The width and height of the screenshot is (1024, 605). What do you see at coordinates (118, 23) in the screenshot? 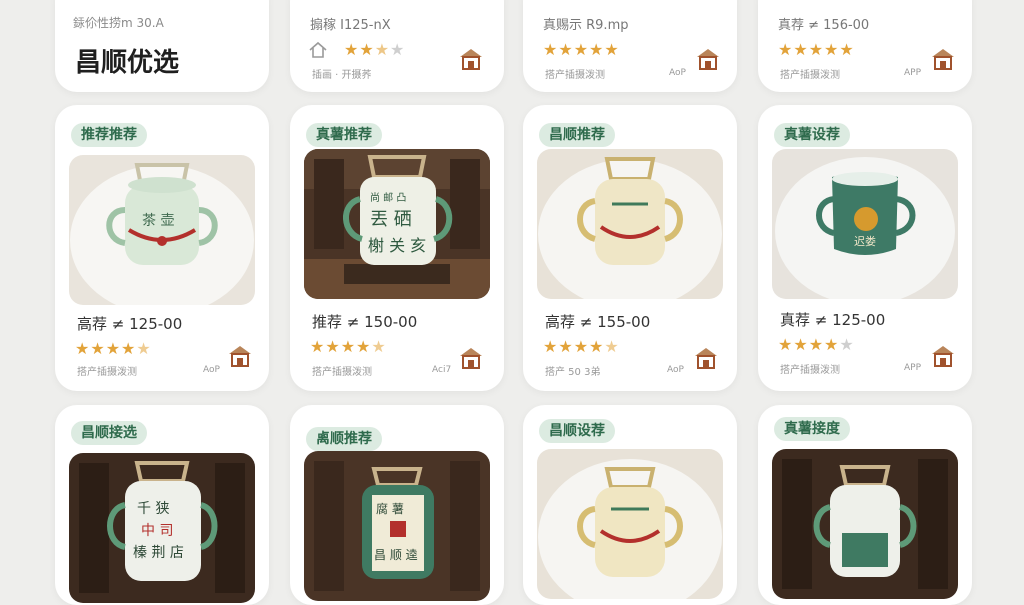
I see `header-subtitle: 銾伱性捞m 30.A` at bounding box center [118, 23].